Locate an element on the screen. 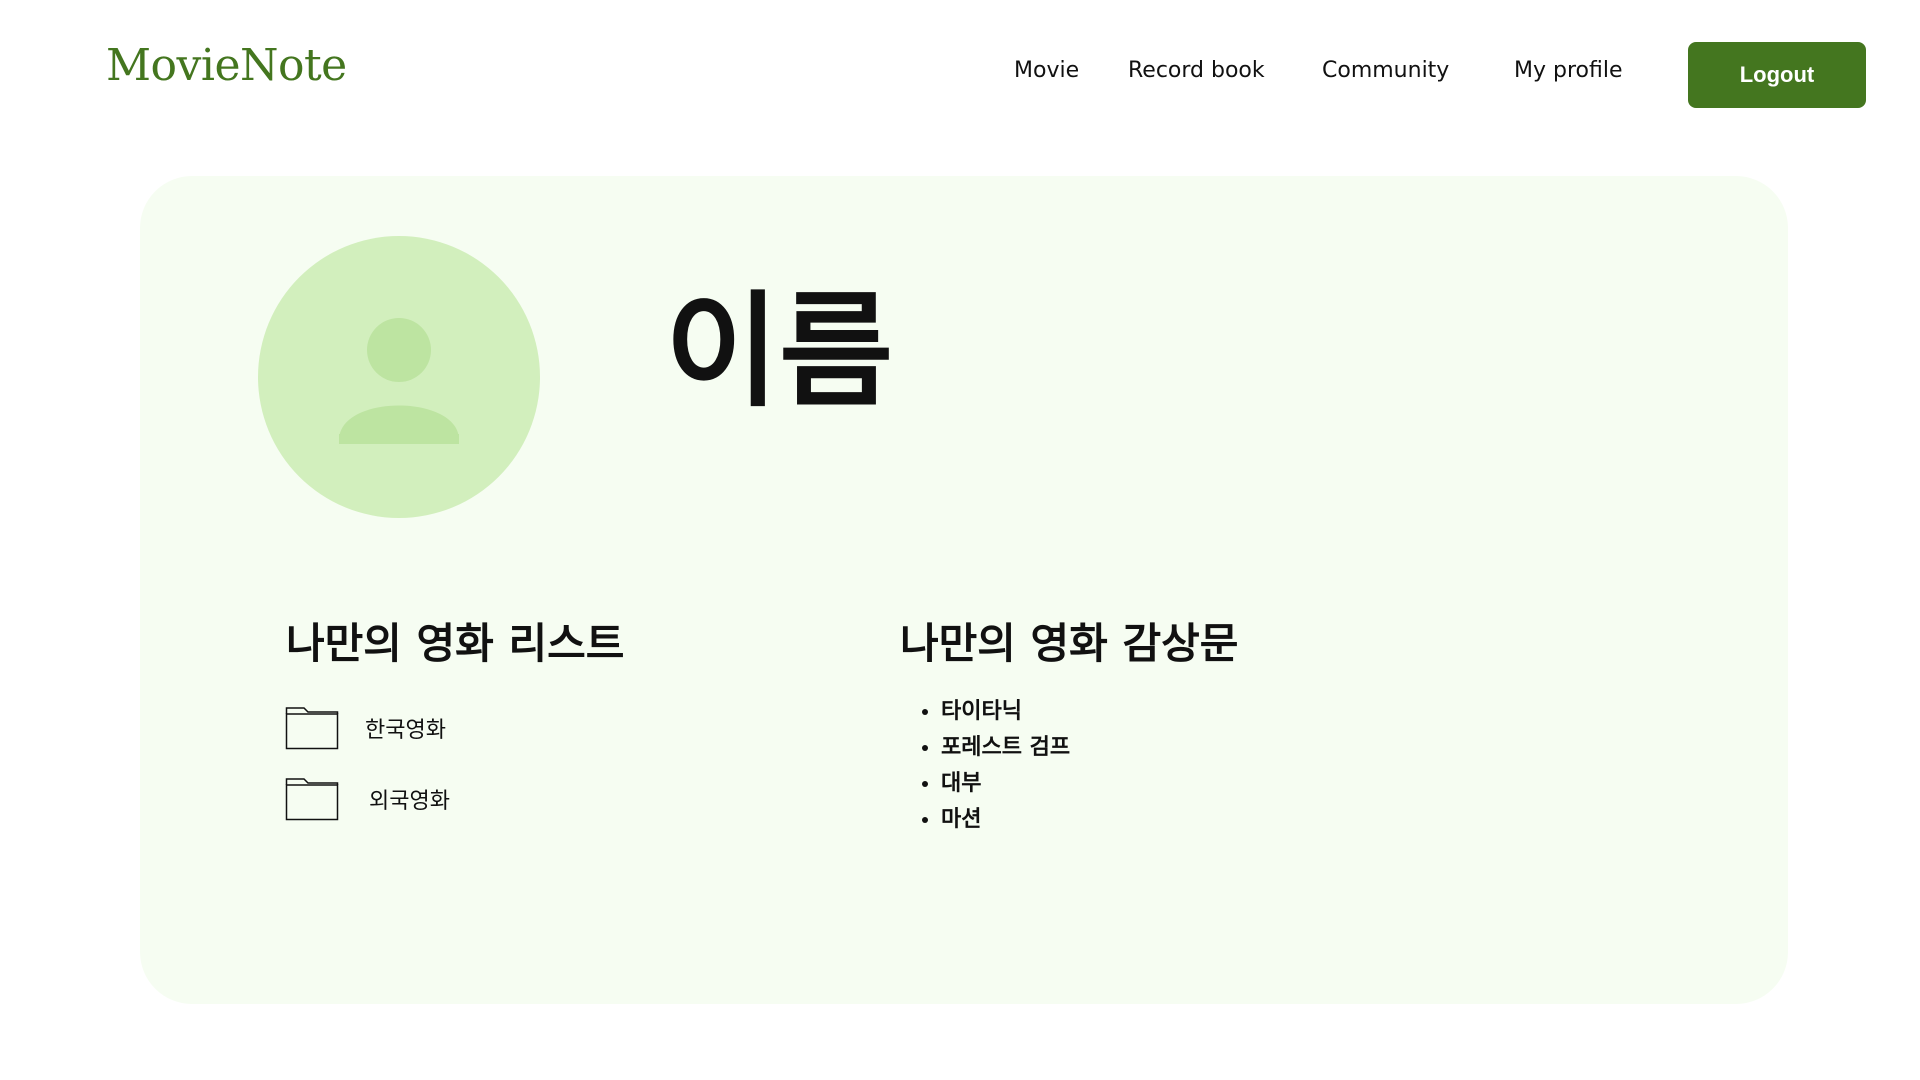 The height and width of the screenshot is (1080, 1920). reviews-list: 타이타닉 포레스트 검프 대부 마션 is located at coordinates (984, 766).